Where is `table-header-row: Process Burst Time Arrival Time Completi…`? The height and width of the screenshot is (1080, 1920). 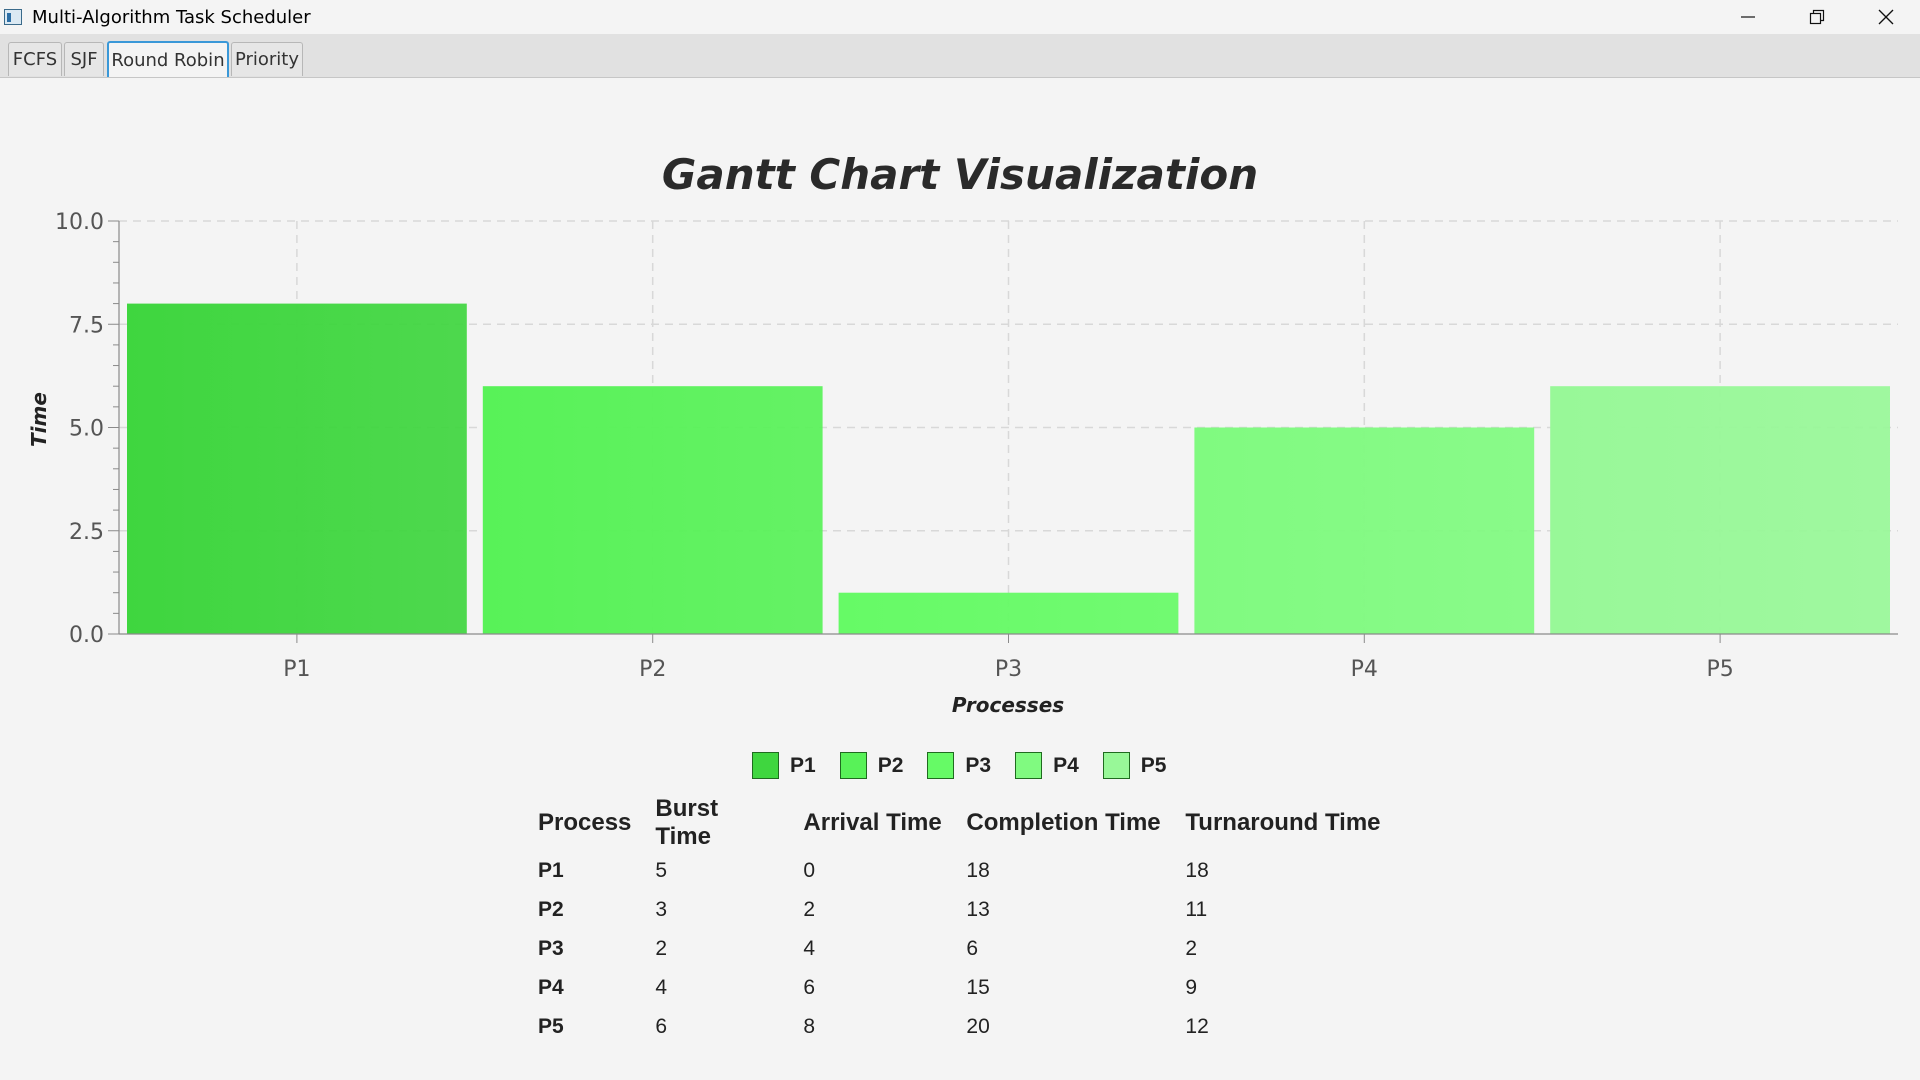 table-header-row: Process Burst Time Arrival Time Completi… is located at coordinates (971, 823).